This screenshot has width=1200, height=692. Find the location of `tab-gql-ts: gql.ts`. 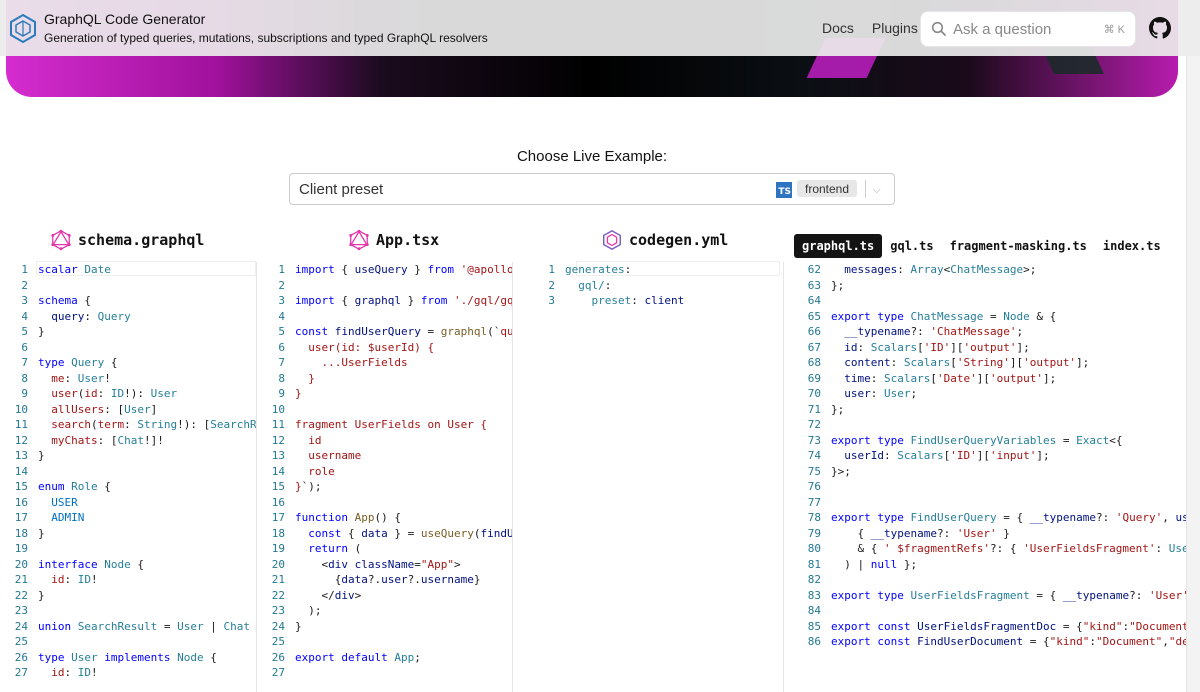

tab-gql-ts: gql.ts is located at coordinates (911, 246).